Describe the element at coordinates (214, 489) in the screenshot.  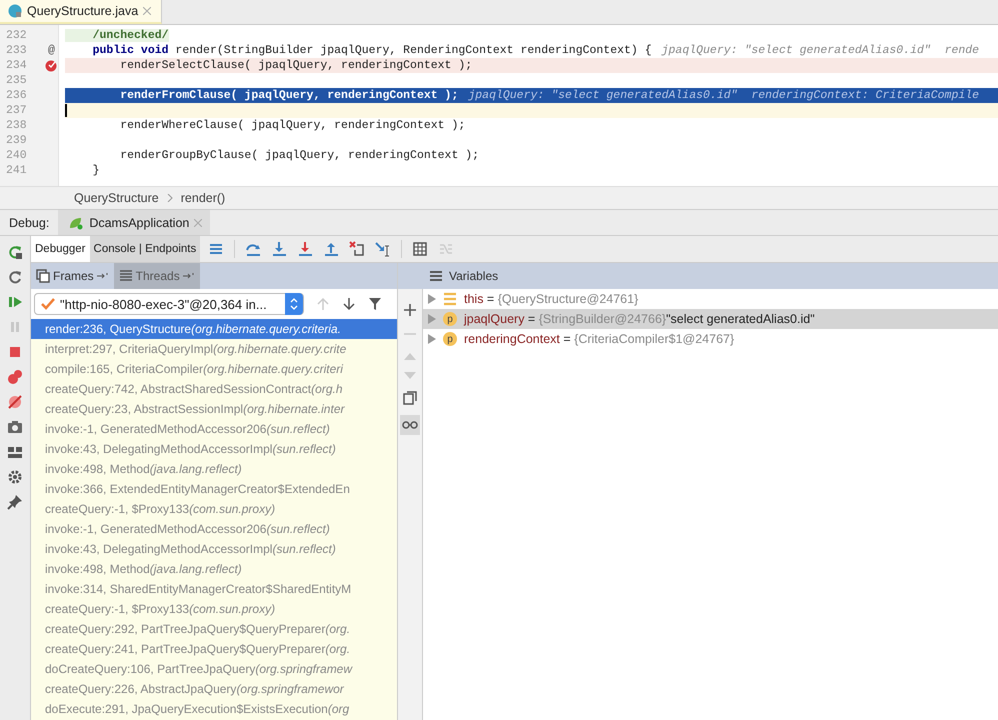
I see `stack-frame: invoke:366, ExtendedEntityManagerCreator$ExtendedEn` at that location.